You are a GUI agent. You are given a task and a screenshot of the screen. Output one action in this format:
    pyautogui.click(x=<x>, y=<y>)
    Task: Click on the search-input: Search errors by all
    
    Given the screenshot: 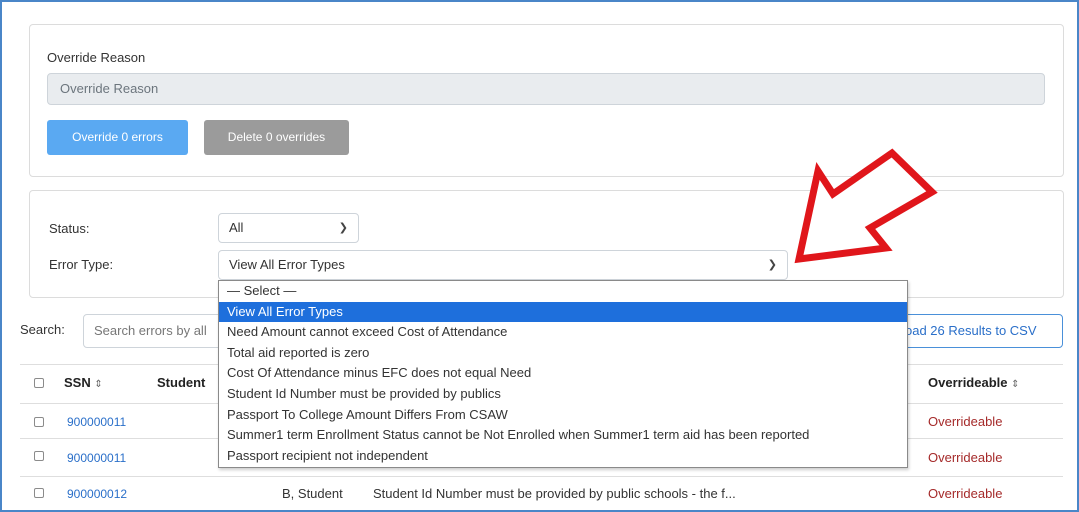 What is the action you would take?
    pyautogui.click(x=158, y=331)
    